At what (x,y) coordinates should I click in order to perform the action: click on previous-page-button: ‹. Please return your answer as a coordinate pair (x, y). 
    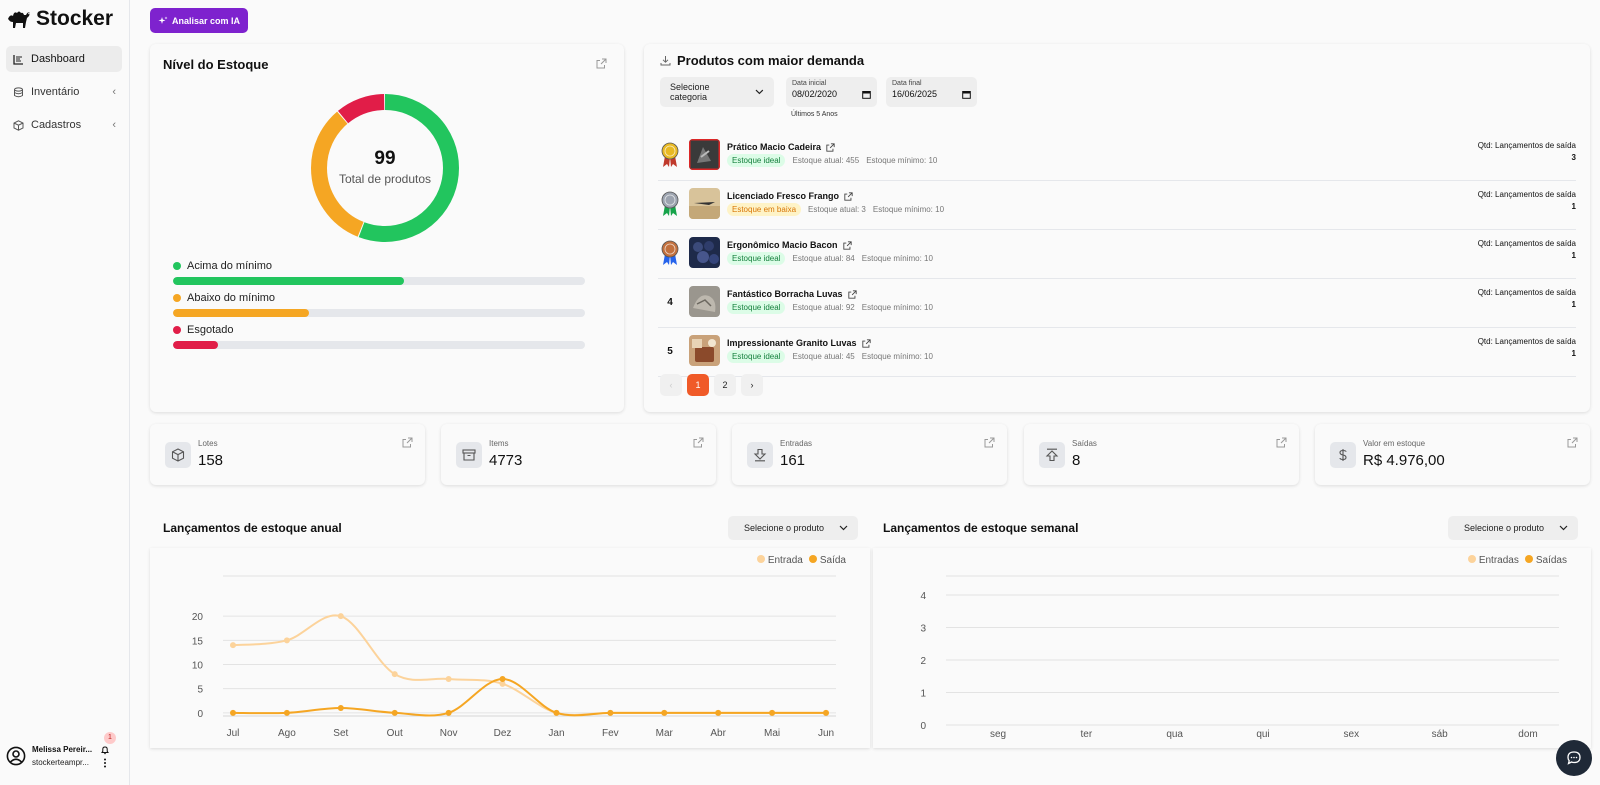
    Looking at the image, I should click on (671, 385).